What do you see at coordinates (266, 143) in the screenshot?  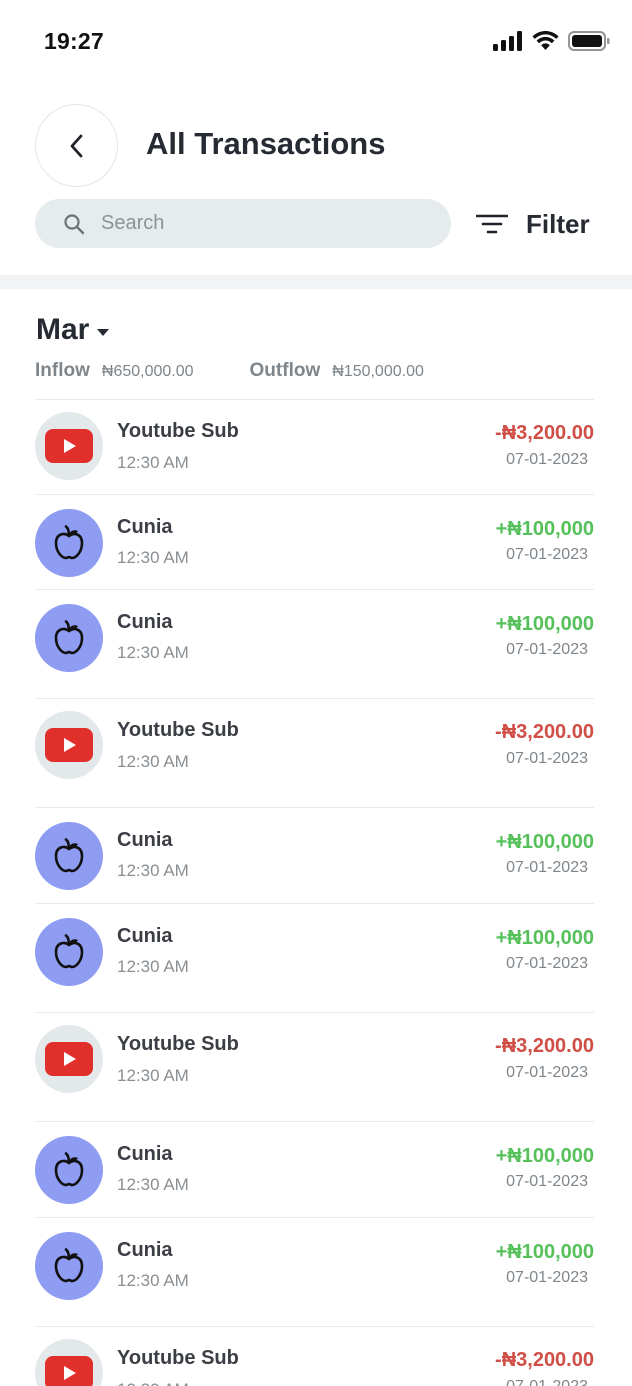 I see `page-title: All Transactions` at bounding box center [266, 143].